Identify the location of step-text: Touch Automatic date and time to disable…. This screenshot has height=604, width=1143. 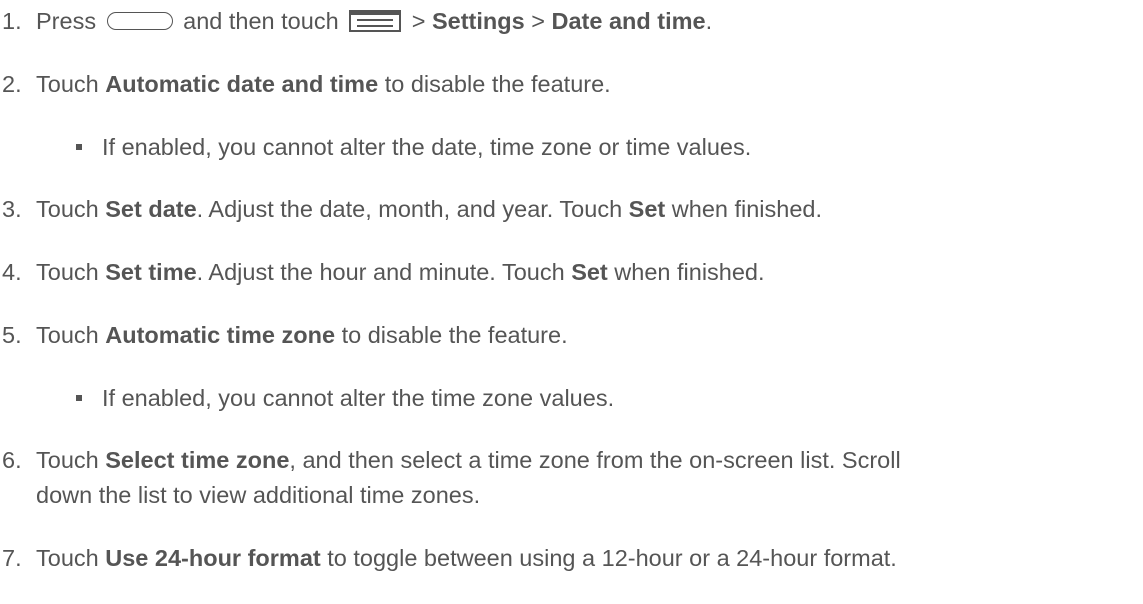
(323, 84).